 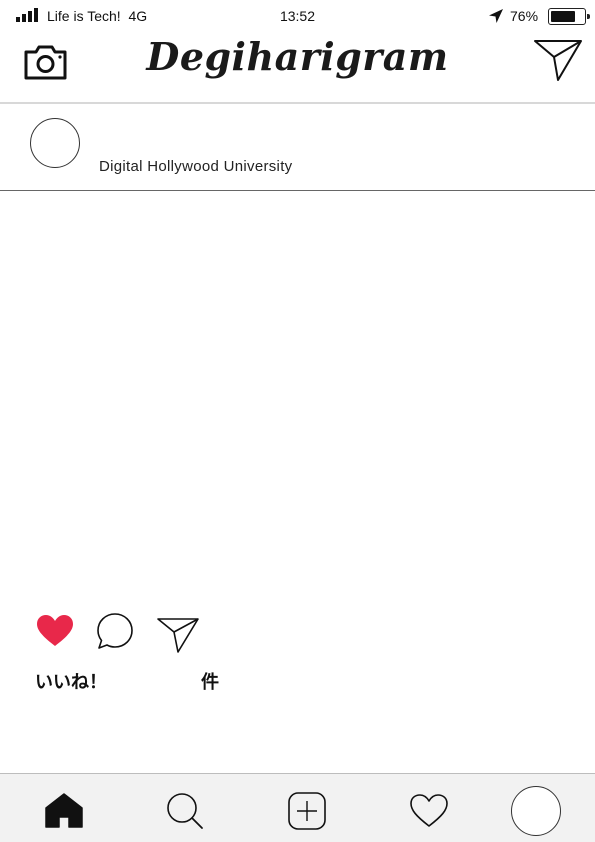 I want to click on likes-label: いいね！, so click(x=71, y=682).